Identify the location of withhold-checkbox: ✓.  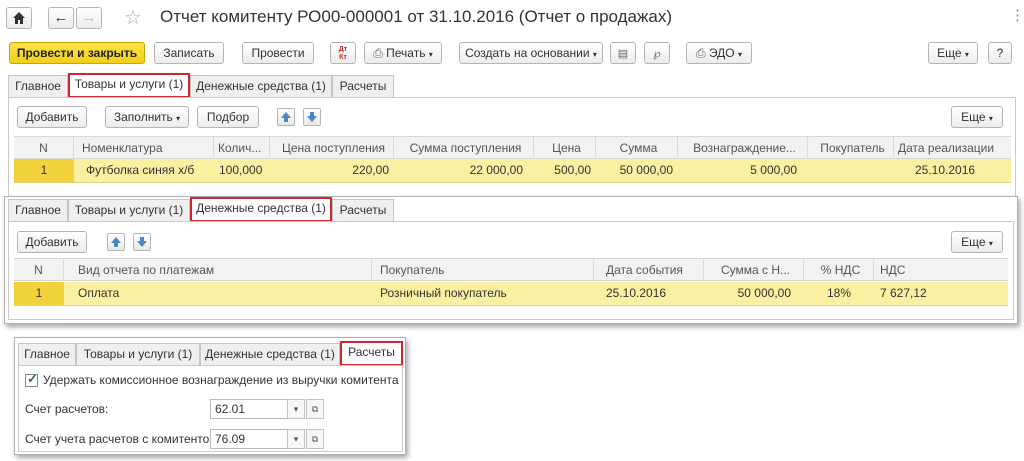
(31, 379).